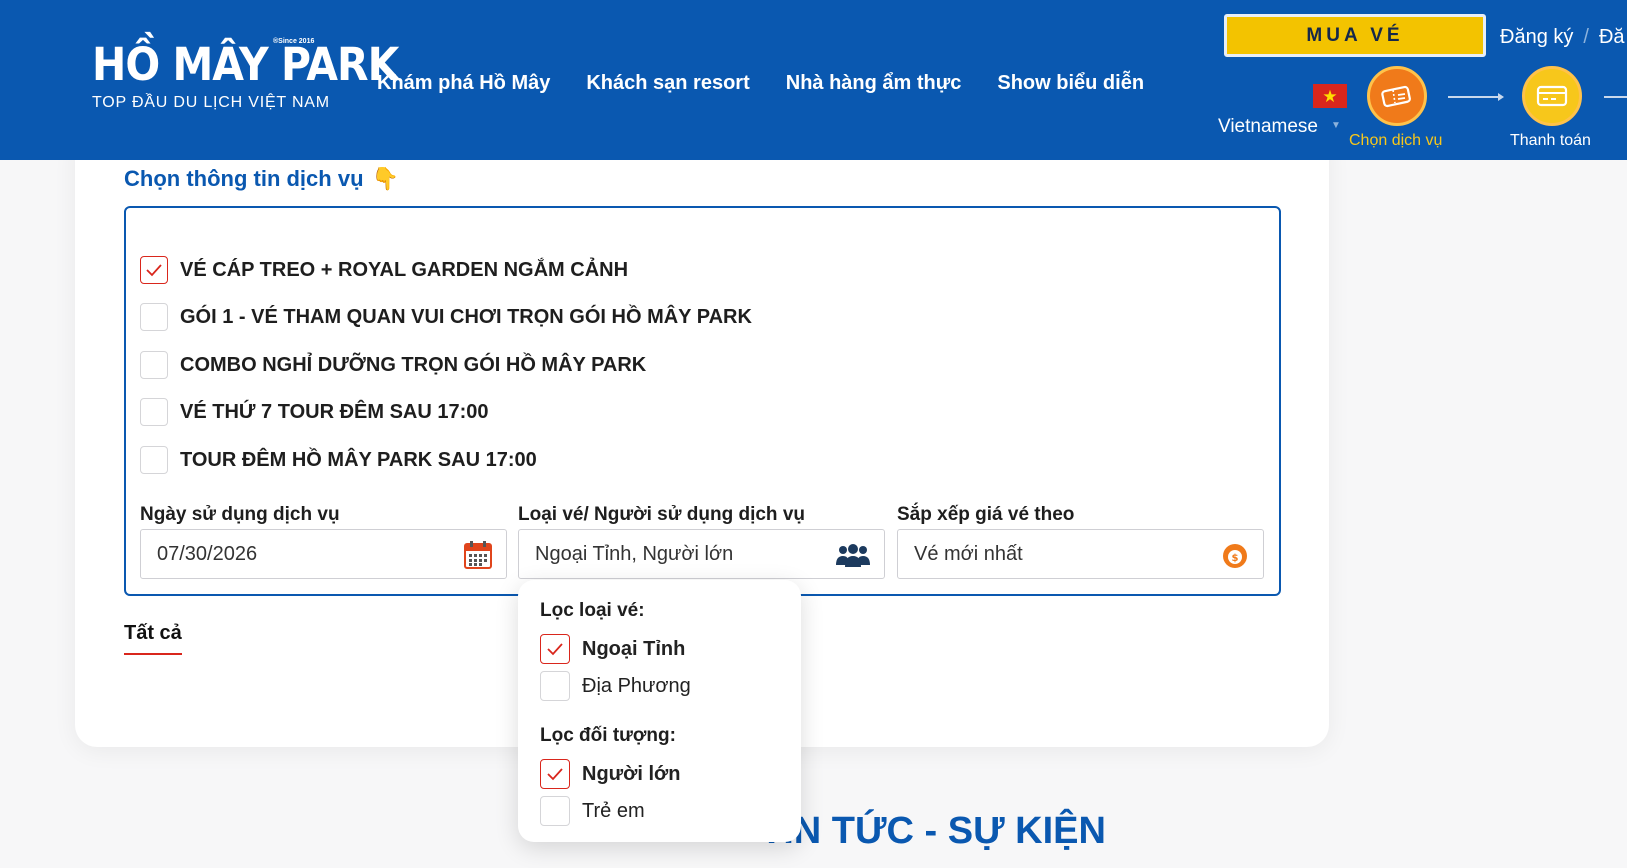 The width and height of the screenshot is (1627, 868). What do you see at coordinates (1268, 127) in the screenshot?
I see `language-selector: Vietnamese` at bounding box center [1268, 127].